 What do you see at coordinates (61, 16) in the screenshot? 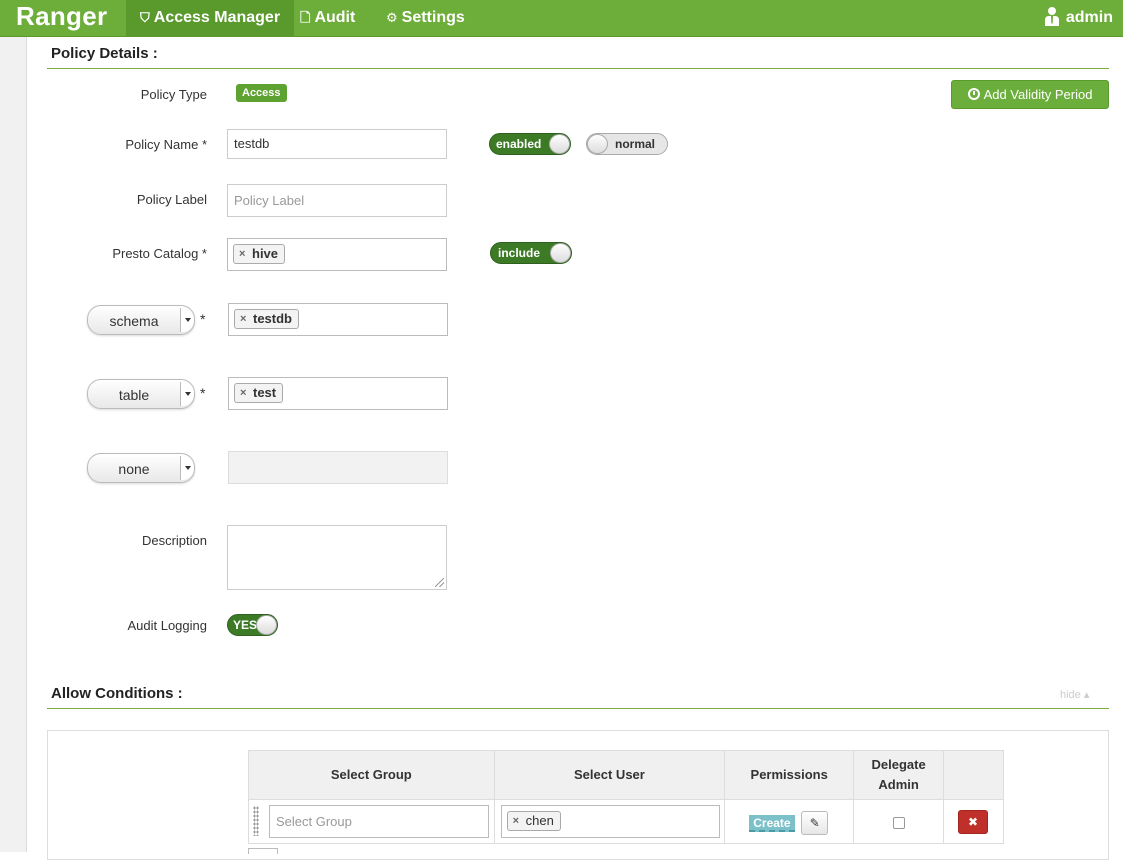
I see `brand-logo: Ranger` at bounding box center [61, 16].